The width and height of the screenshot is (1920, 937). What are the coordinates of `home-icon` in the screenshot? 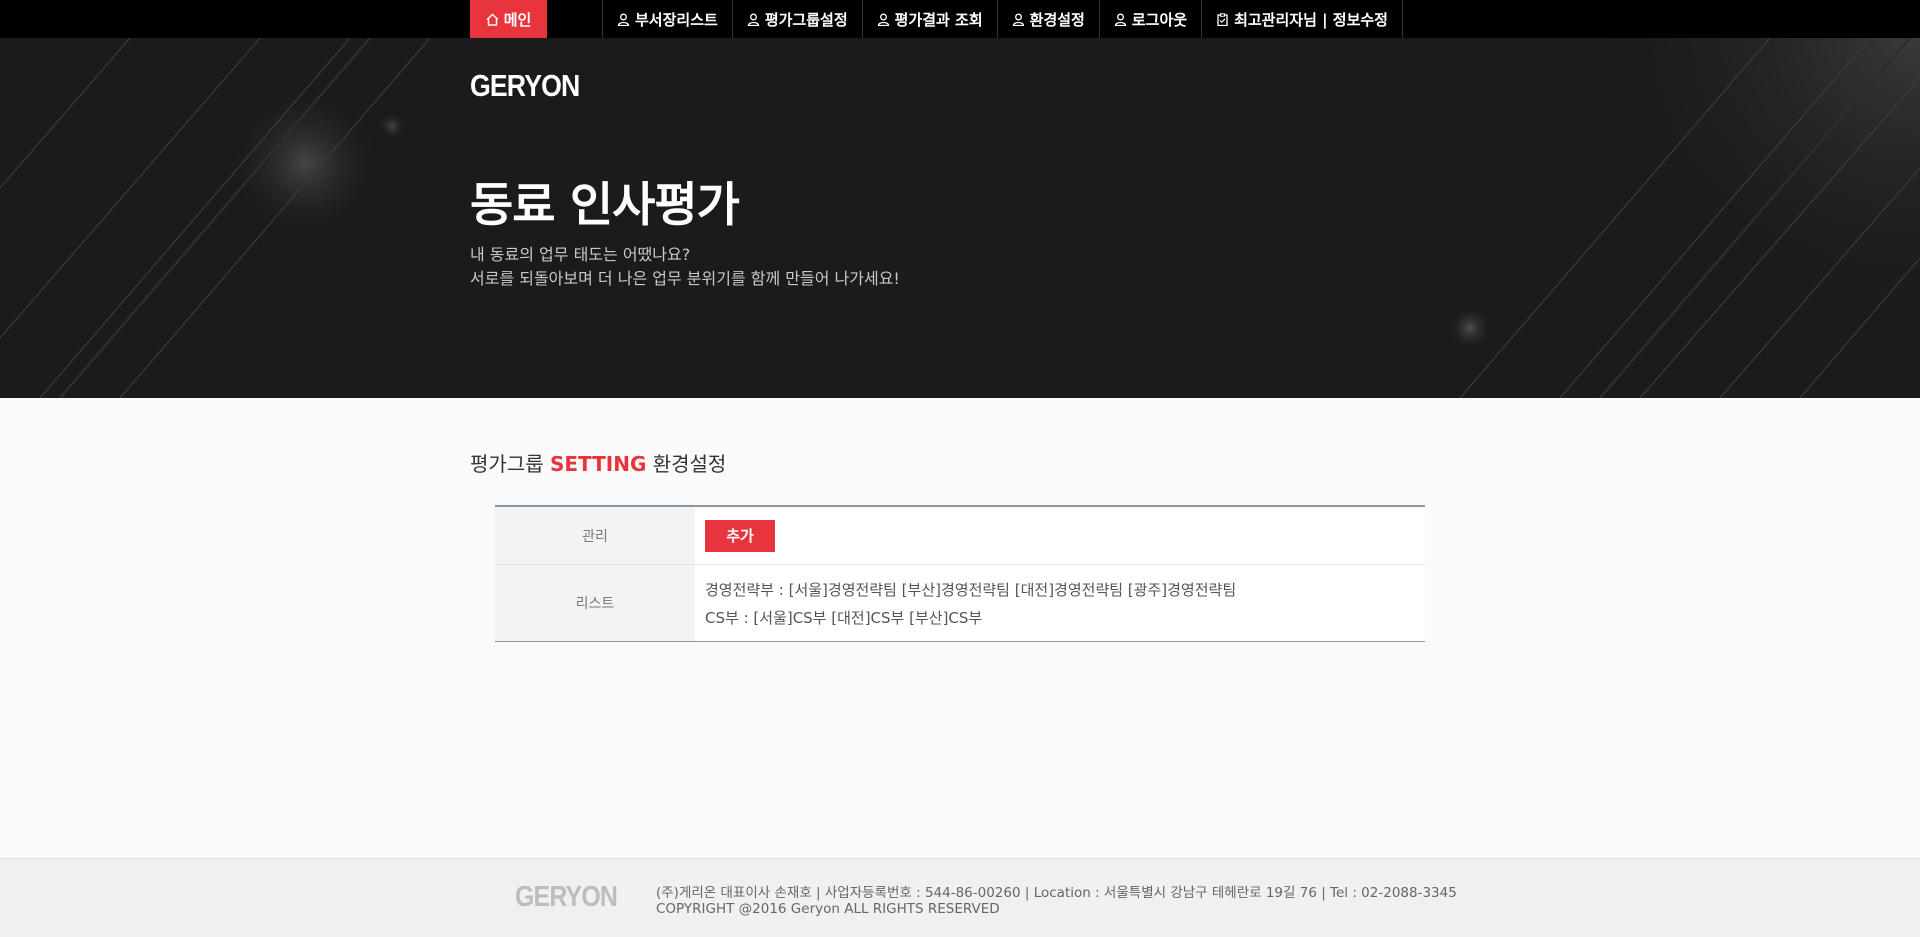 It's located at (492, 19).